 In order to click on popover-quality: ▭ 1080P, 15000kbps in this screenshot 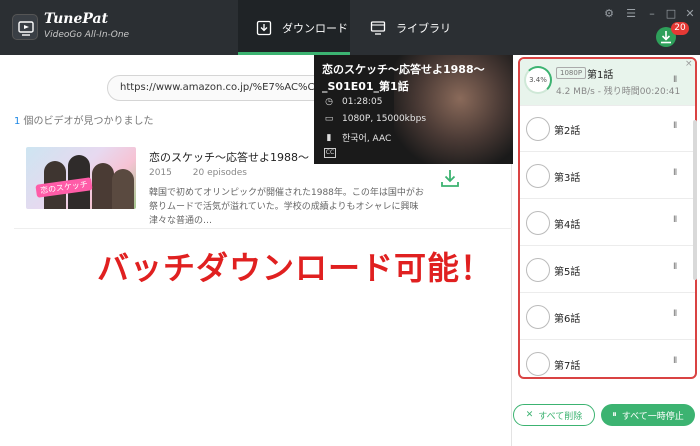, I will do `click(375, 119)`.